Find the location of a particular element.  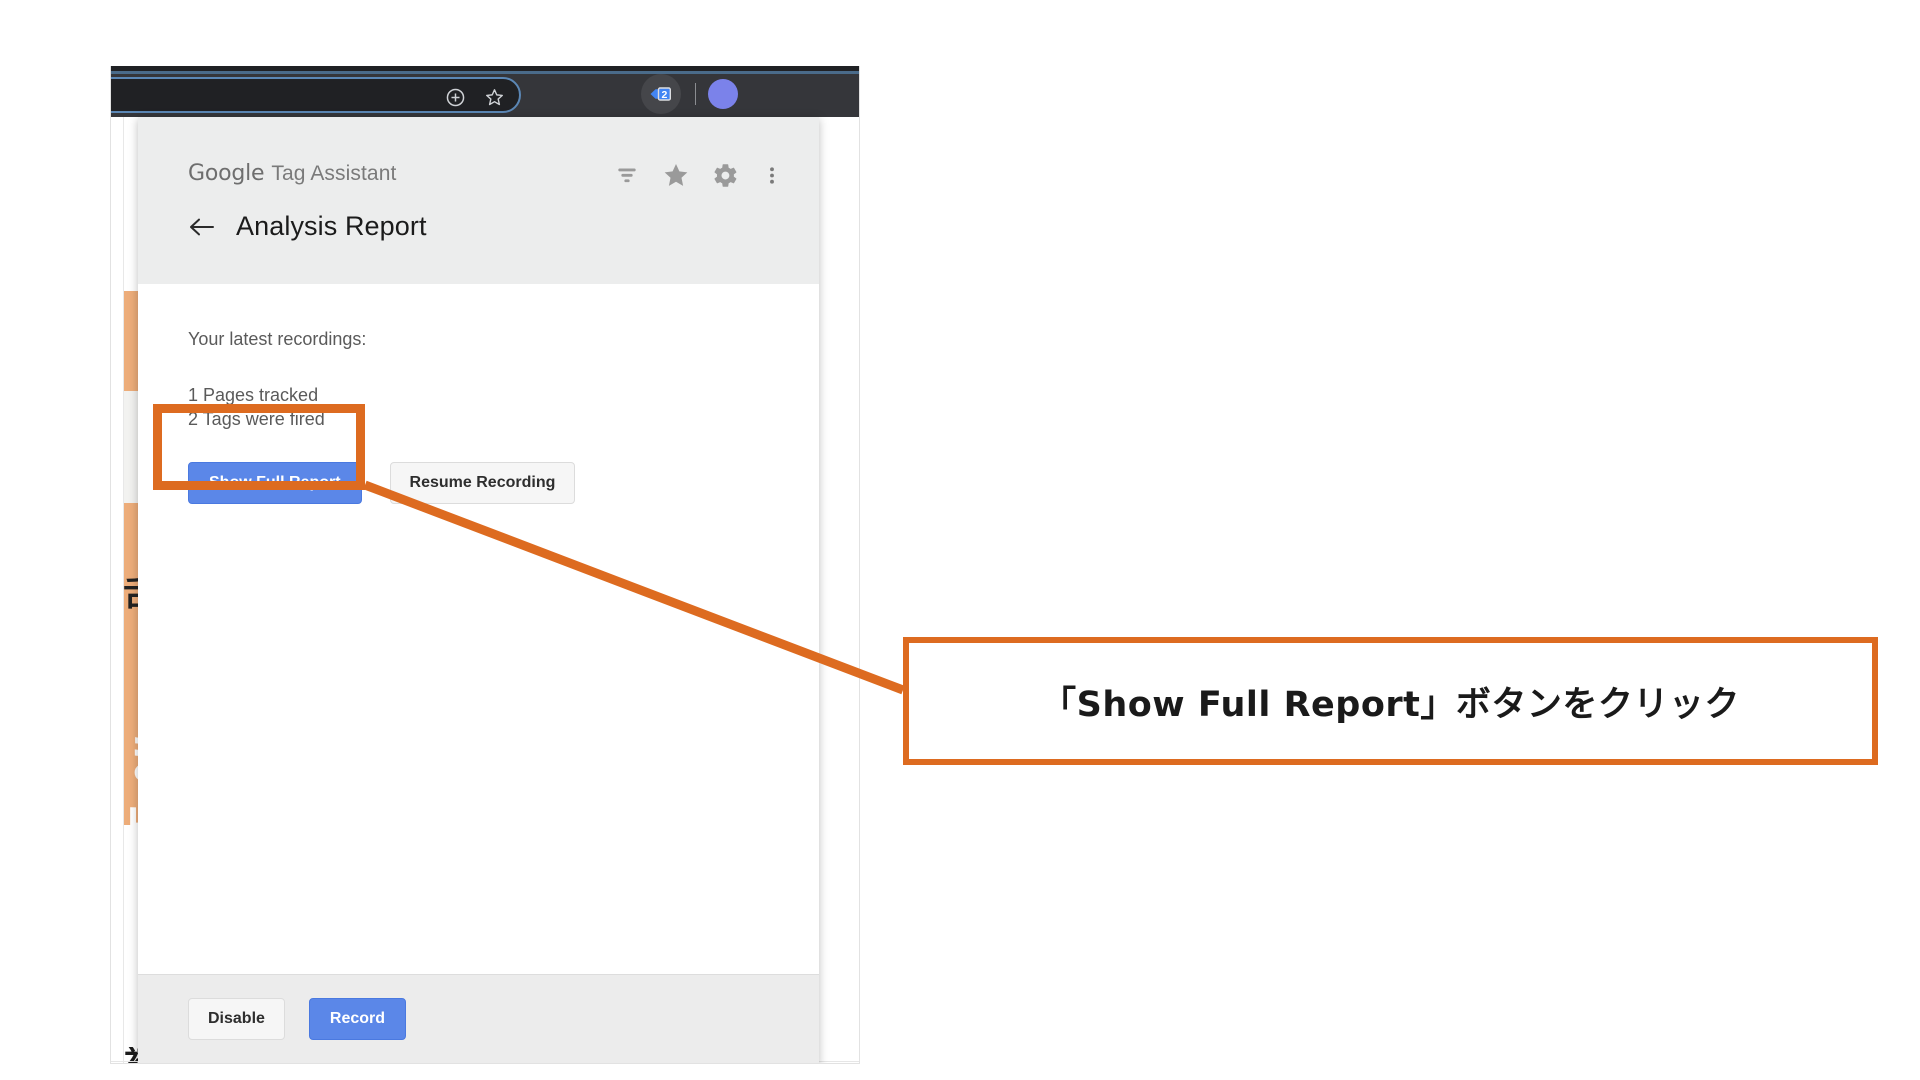

brand-google-text: Google is located at coordinates (226, 173).